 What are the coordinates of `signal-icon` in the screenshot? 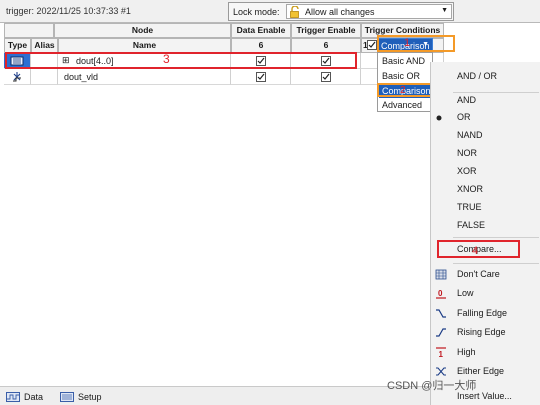 It's located at (17, 77).